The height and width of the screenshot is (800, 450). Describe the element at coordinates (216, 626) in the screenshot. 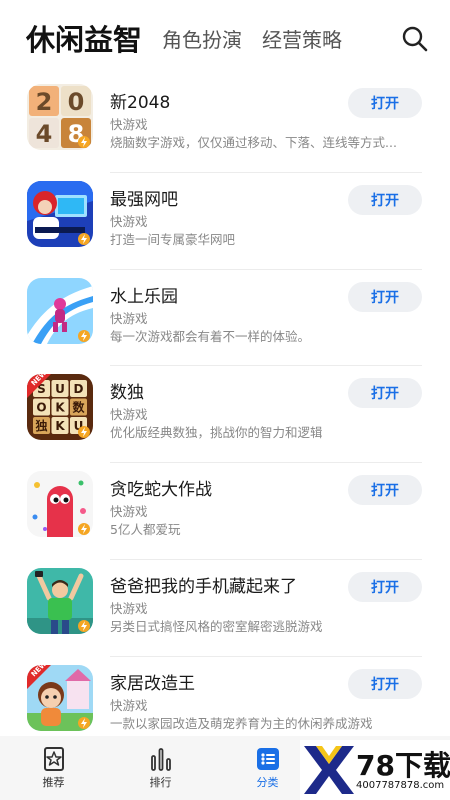

I see `app-description: 另类日式搞怪风格的密室解密逃脱游戏` at that location.